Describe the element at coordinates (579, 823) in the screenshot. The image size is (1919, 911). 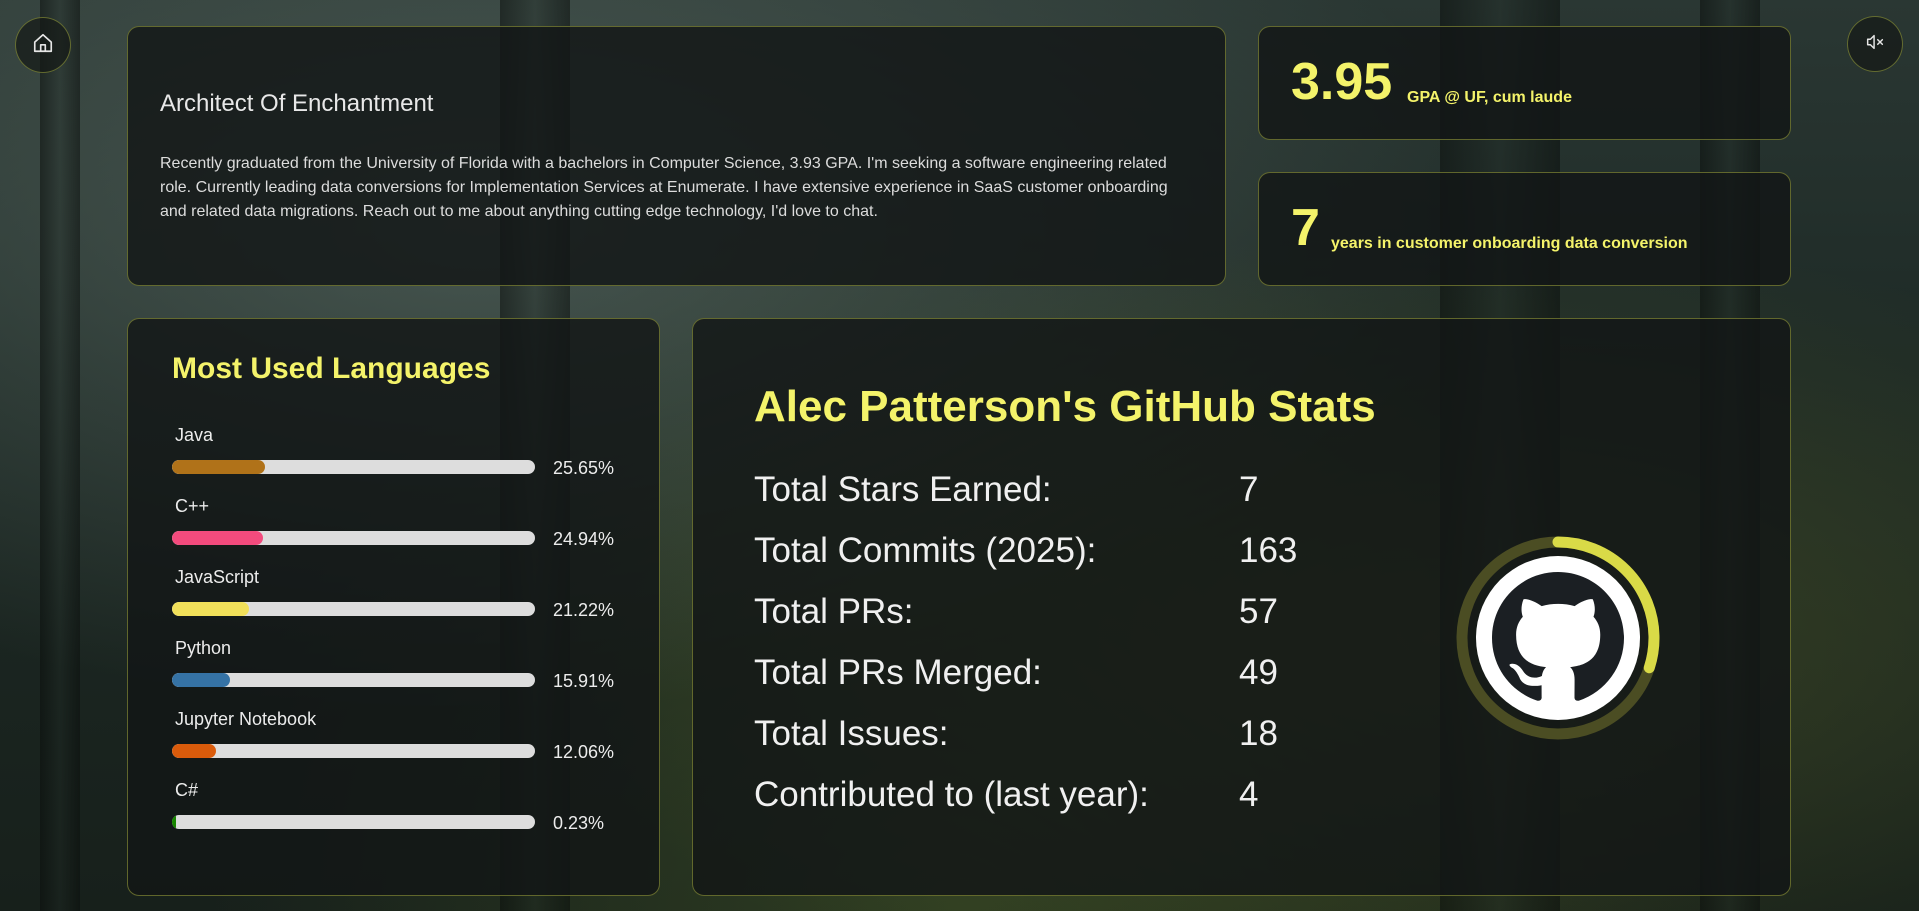
I see `language-percent: 0.23%` at that location.